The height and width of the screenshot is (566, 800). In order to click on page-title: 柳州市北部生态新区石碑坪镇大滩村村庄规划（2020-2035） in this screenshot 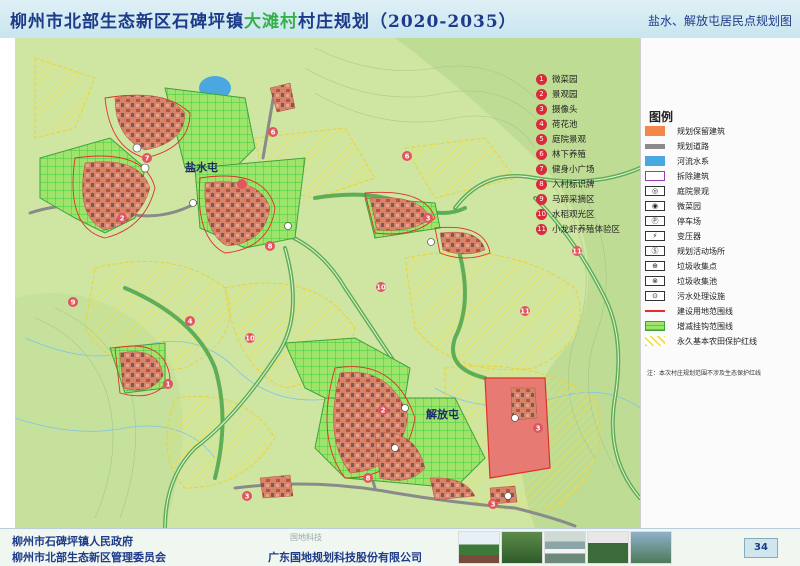, I will do `click(263, 19)`.